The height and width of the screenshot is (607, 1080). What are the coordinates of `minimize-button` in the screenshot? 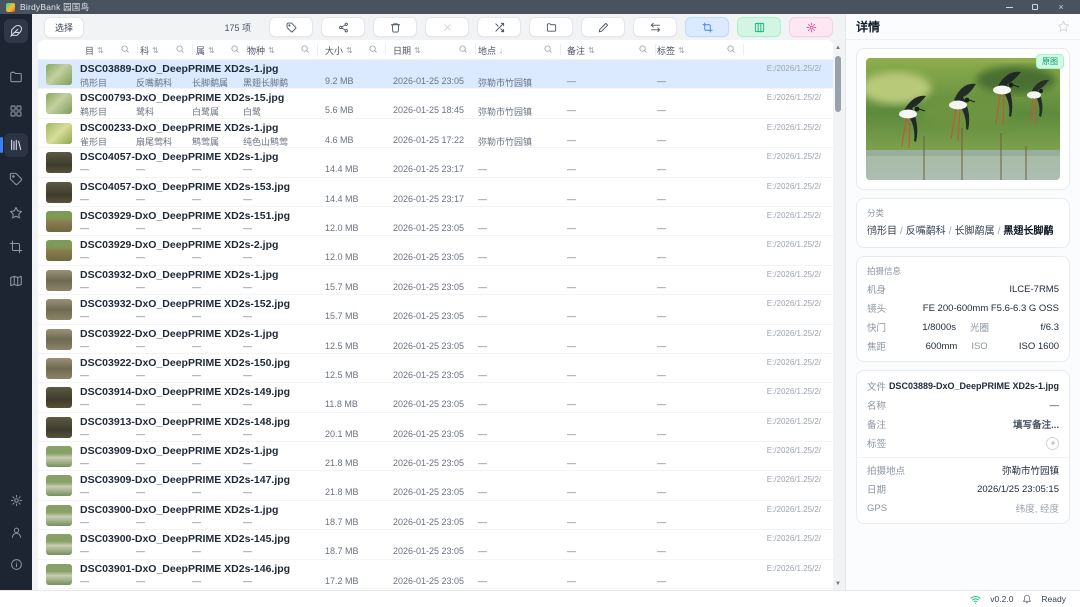 It's located at (1009, 7).